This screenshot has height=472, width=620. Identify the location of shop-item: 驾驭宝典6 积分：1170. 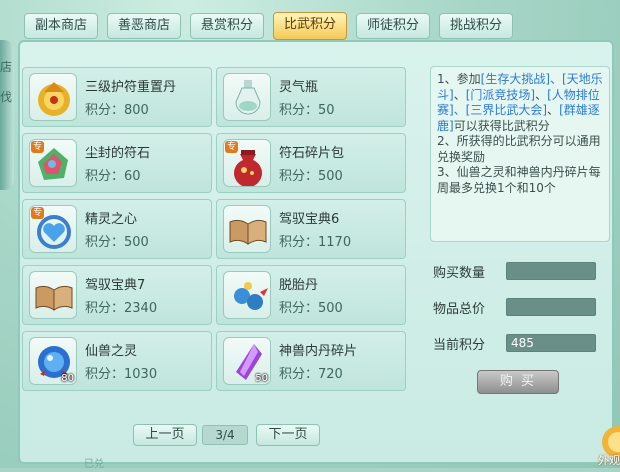
(311, 229).